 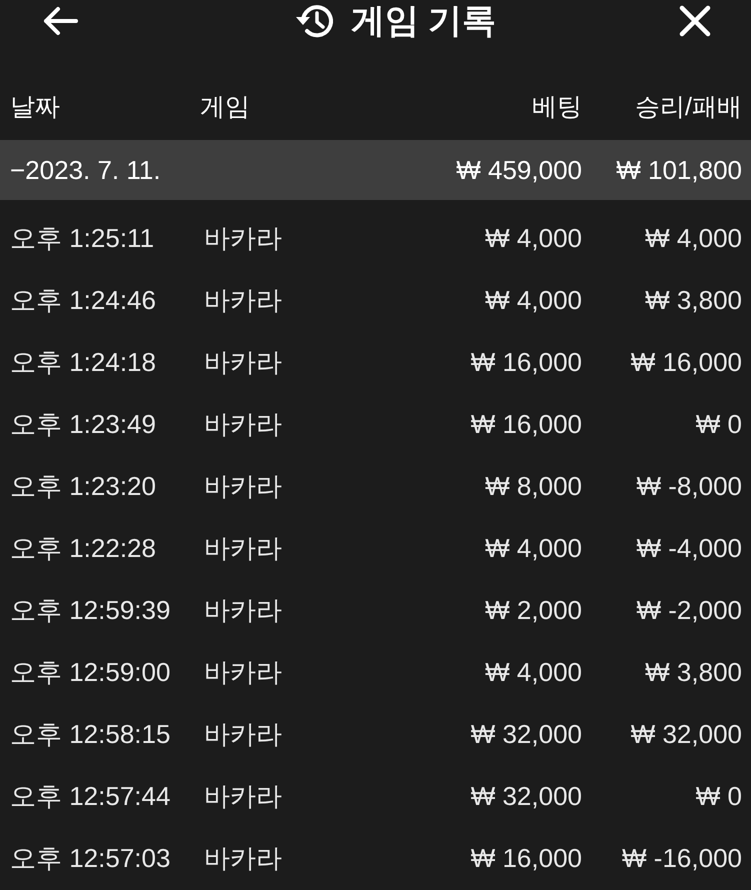 I want to click on date-column-header: 날짜, so click(x=35, y=107).